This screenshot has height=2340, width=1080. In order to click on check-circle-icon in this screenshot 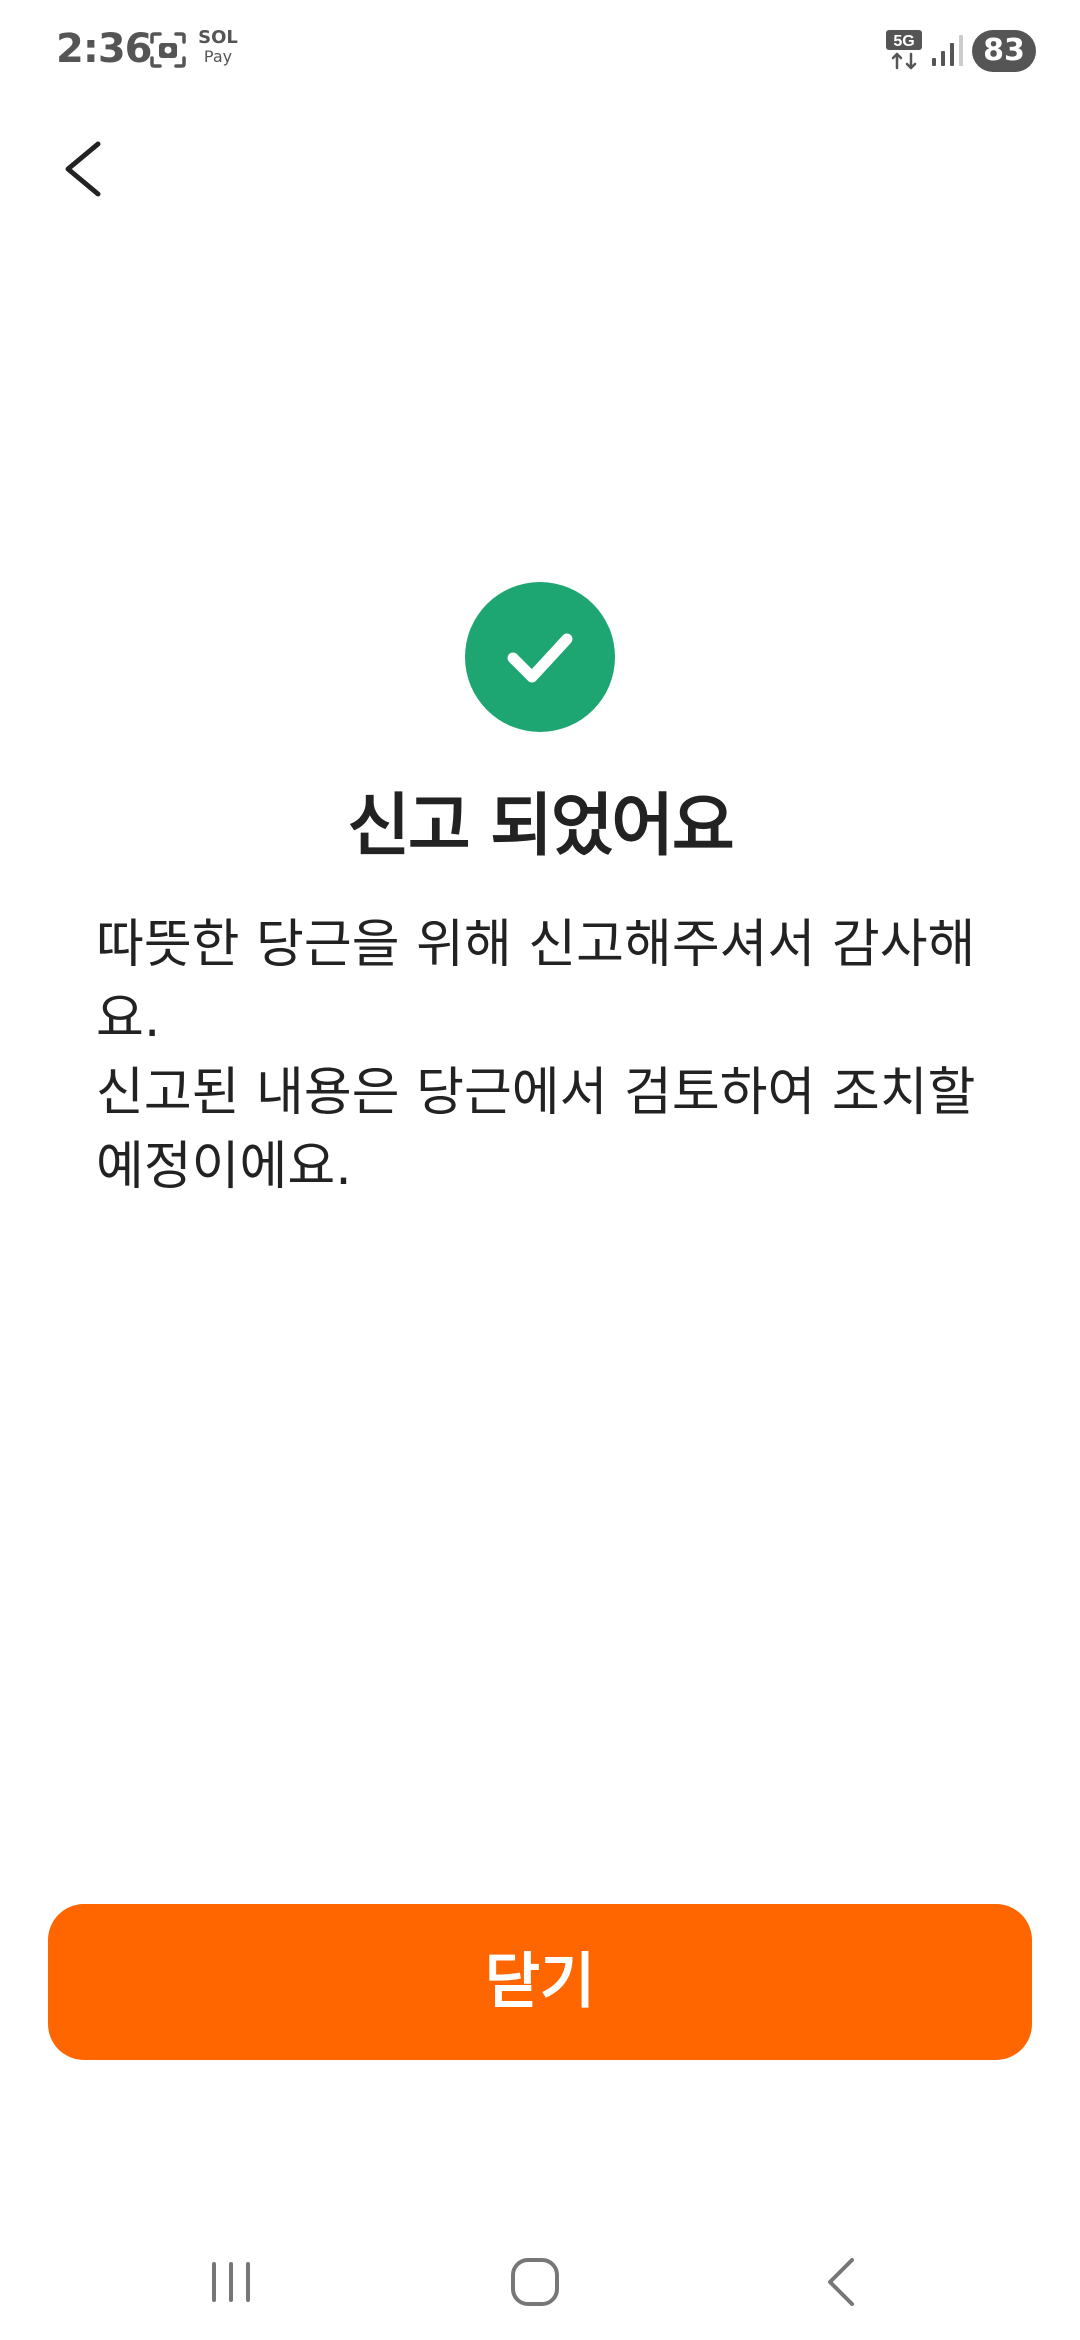, I will do `click(540, 657)`.